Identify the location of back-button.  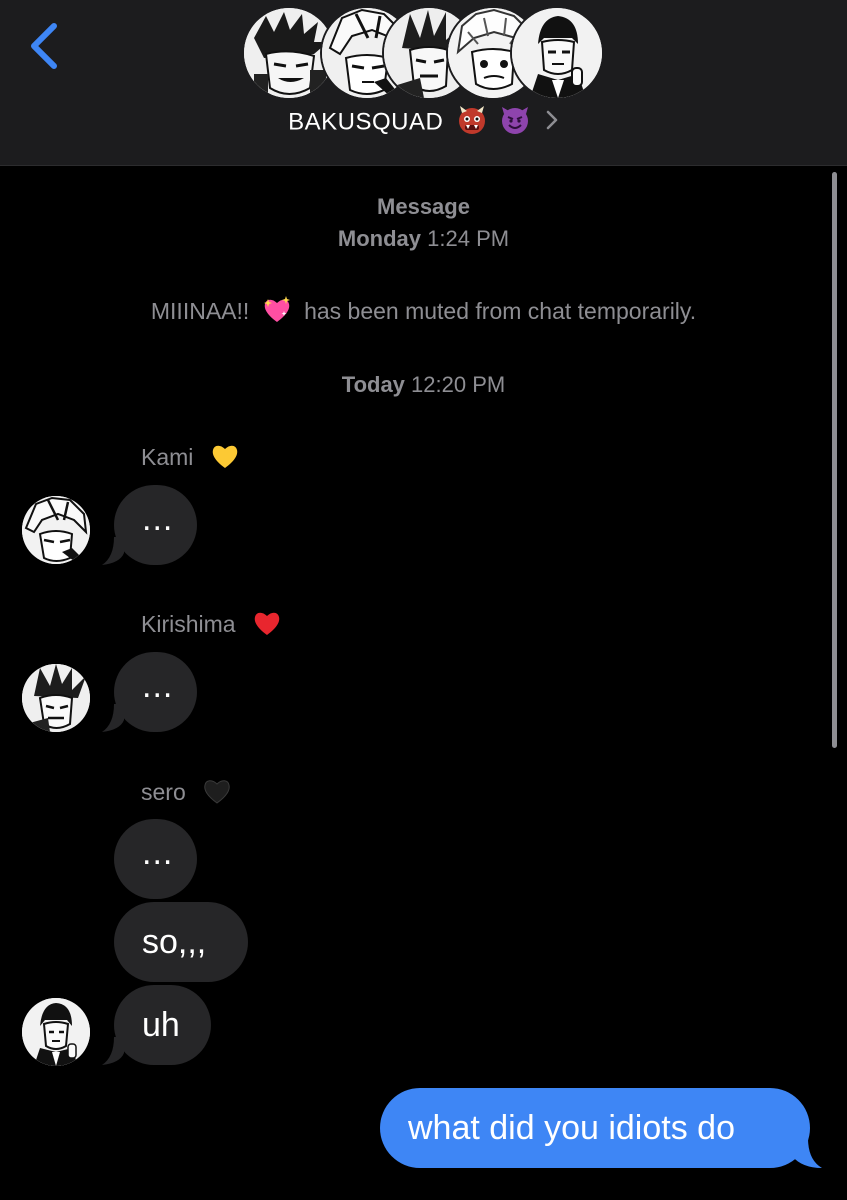
(47, 46).